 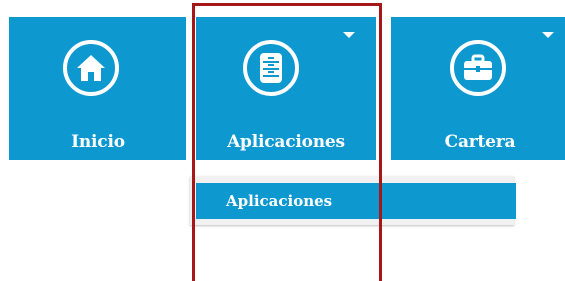 What do you see at coordinates (356, 201) in the screenshot?
I see `menu-item-aplicaciones: Aplicaciones` at bounding box center [356, 201].